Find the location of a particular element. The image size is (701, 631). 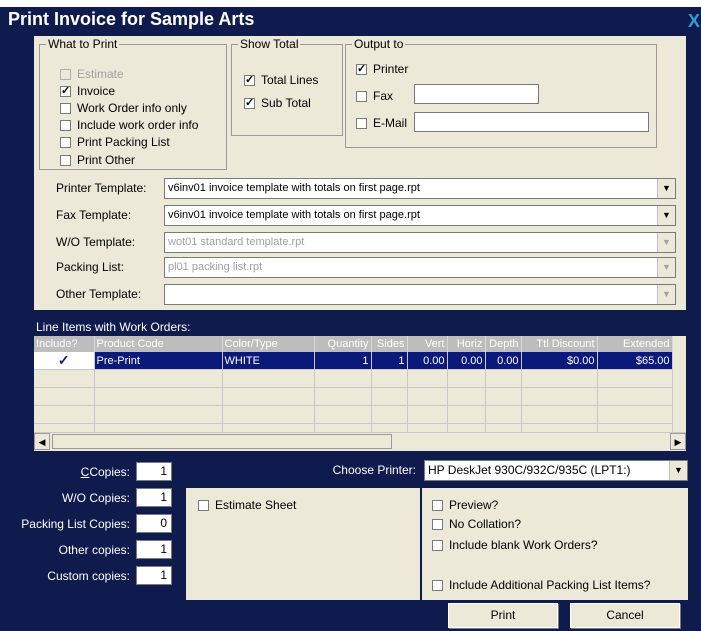

printer-template-label: Printer Template: is located at coordinates (101, 188).